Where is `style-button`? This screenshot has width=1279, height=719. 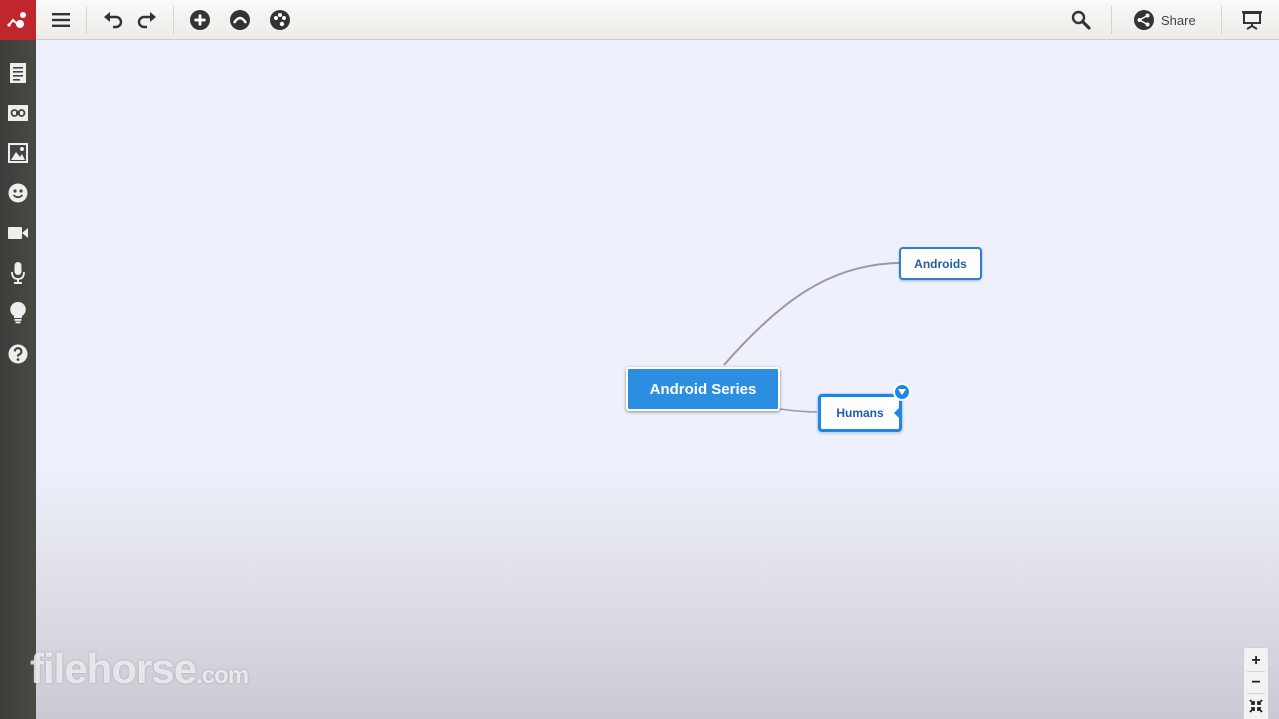
style-button is located at coordinates (240, 20).